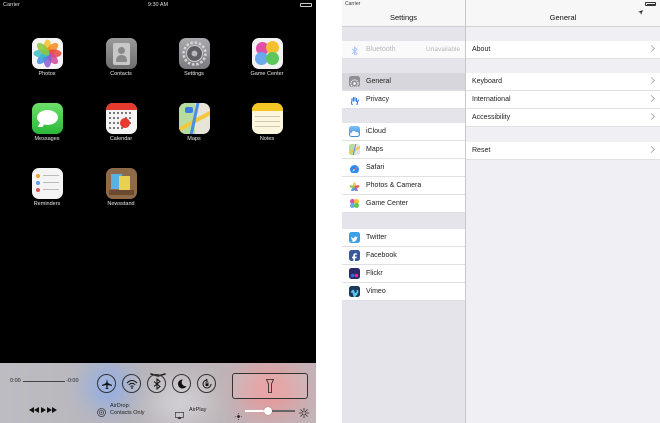  I want to click on app-label: Calendar, so click(121, 139).